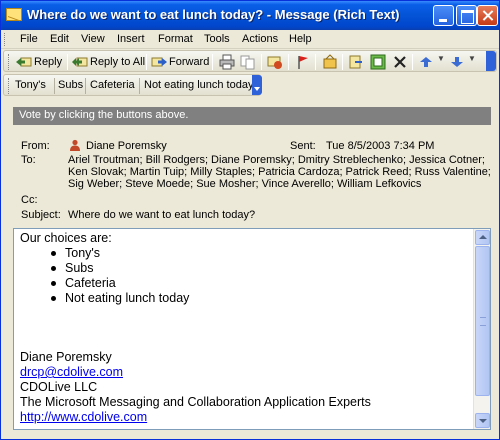 The height and width of the screenshot is (440, 500). What do you see at coordinates (59, 39) in the screenshot?
I see `menu-edit: Edit` at bounding box center [59, 39].